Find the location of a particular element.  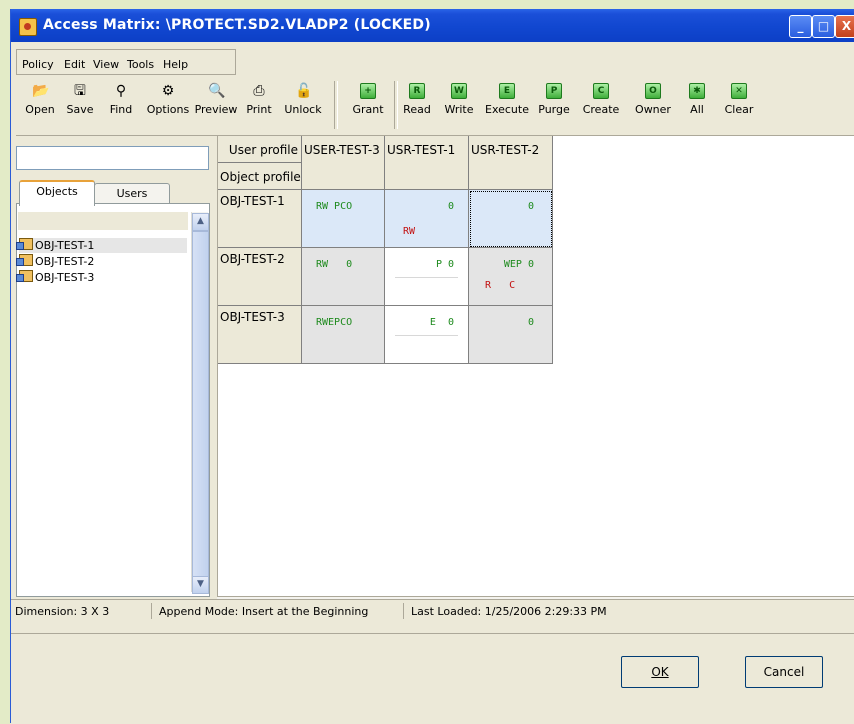

app-icon is located at coordinates (28, 27).